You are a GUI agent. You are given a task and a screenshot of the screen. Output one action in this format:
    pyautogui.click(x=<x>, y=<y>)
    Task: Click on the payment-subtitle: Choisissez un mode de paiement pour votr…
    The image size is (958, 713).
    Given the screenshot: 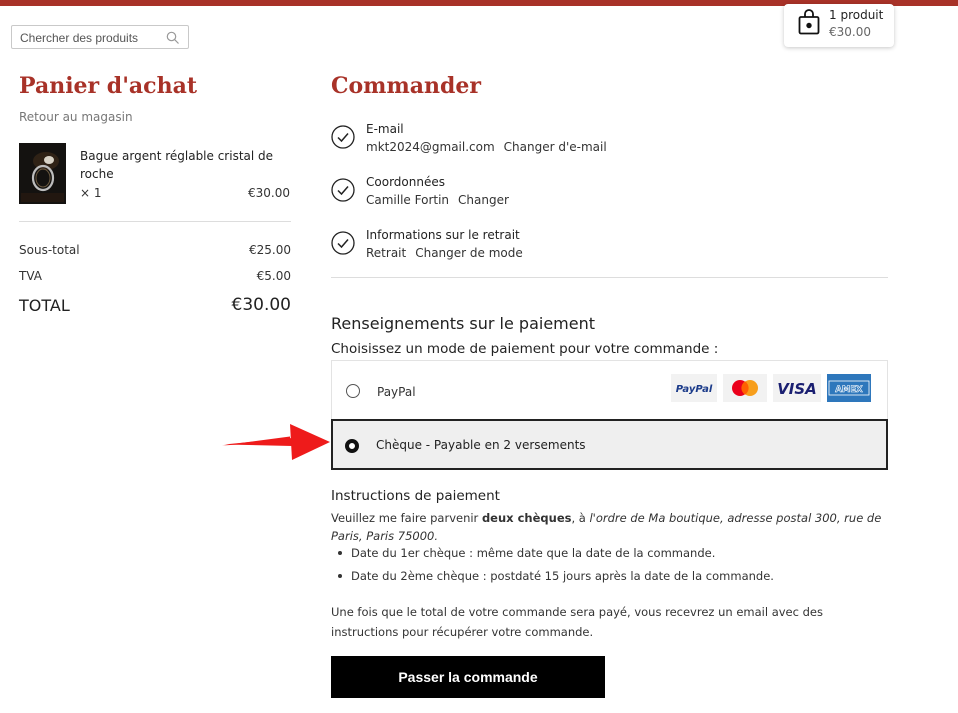 What is the action you would take?
    pyautogui.click(x=525, y=349)
    